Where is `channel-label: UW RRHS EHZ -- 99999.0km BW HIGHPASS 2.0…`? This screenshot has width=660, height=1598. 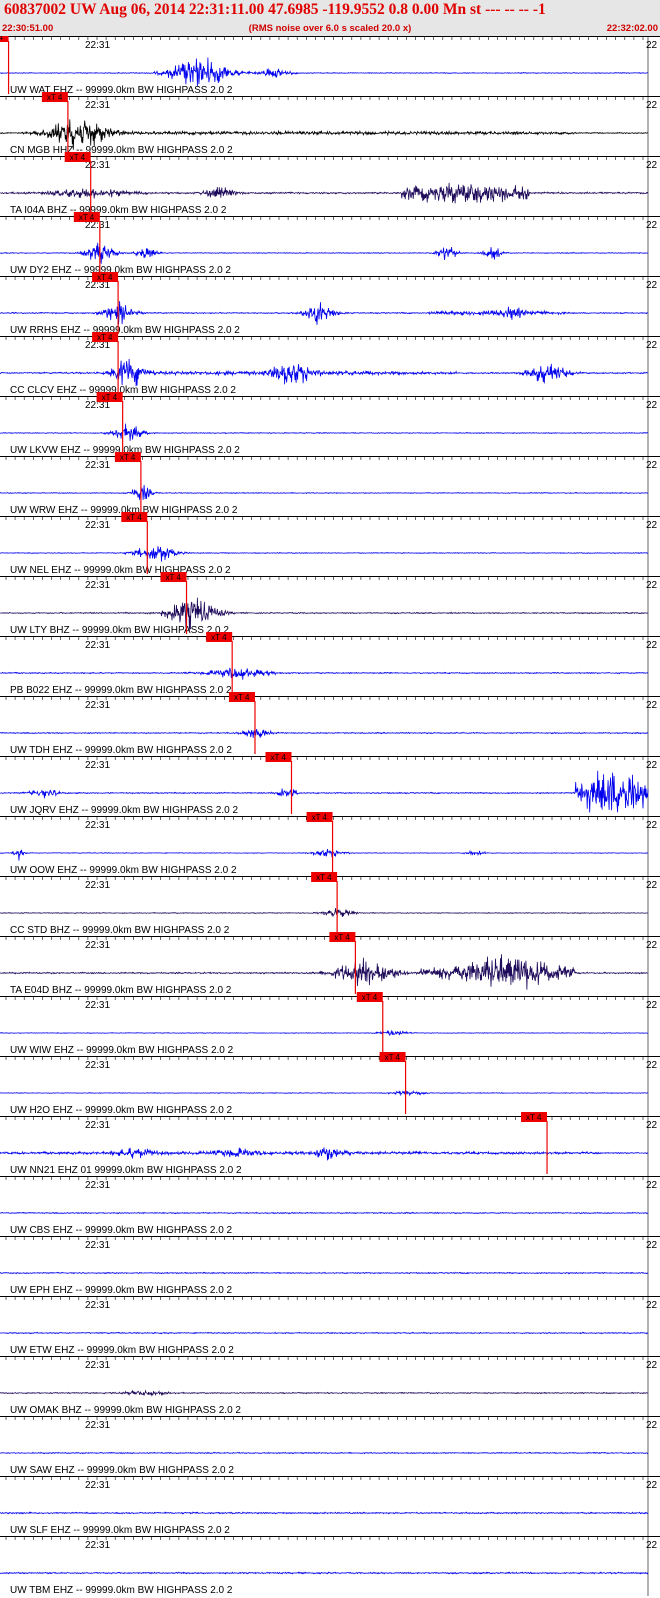 channel-label: UW RRHS EHZ -- 99999.0km BW HIGHPASS 2.0… is located at coordinates (125, 330).